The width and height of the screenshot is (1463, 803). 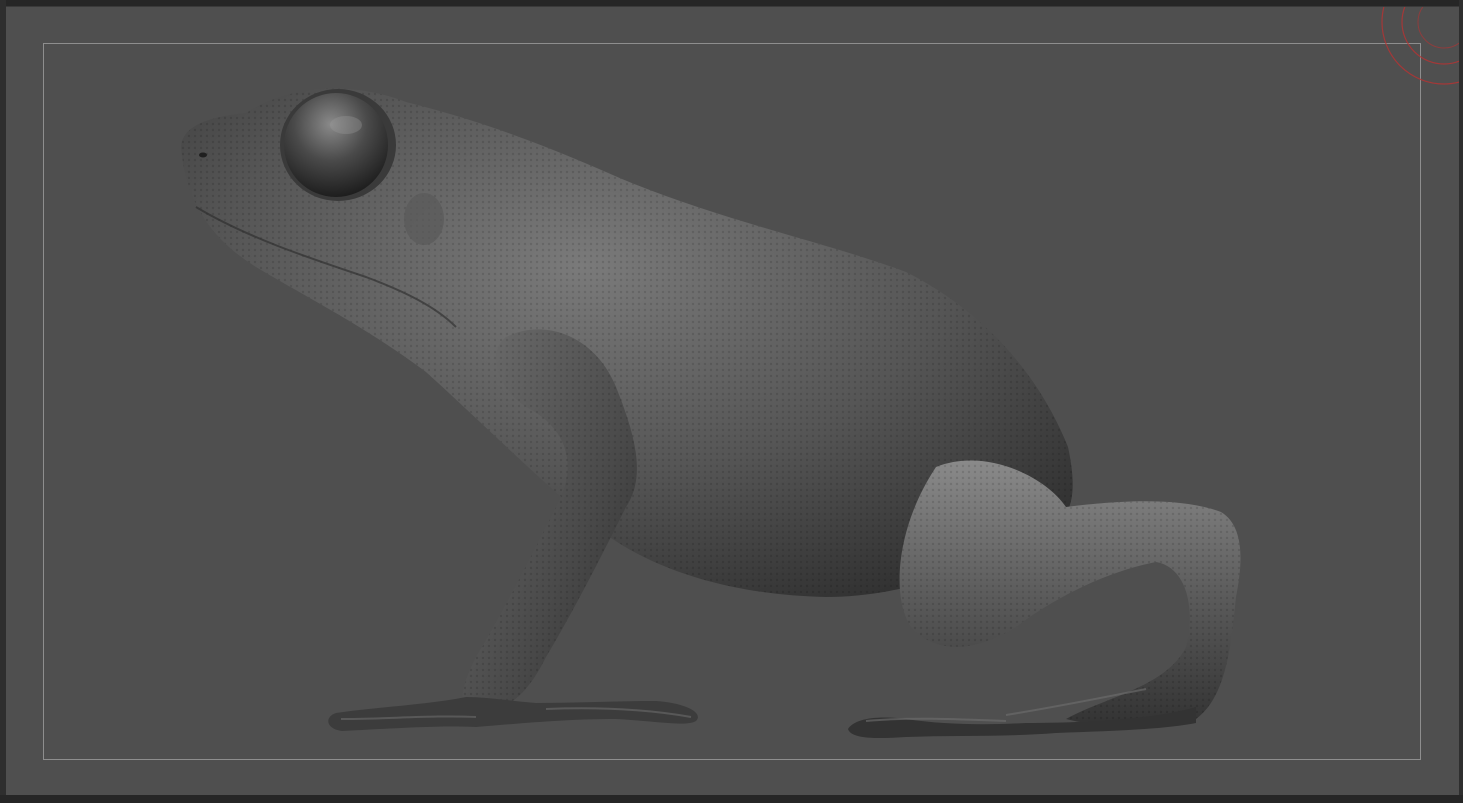 What do you see at coordinates (731, 799) in the screenshot?
I see `bottom-status-edge` at bounding box center [731, 799].